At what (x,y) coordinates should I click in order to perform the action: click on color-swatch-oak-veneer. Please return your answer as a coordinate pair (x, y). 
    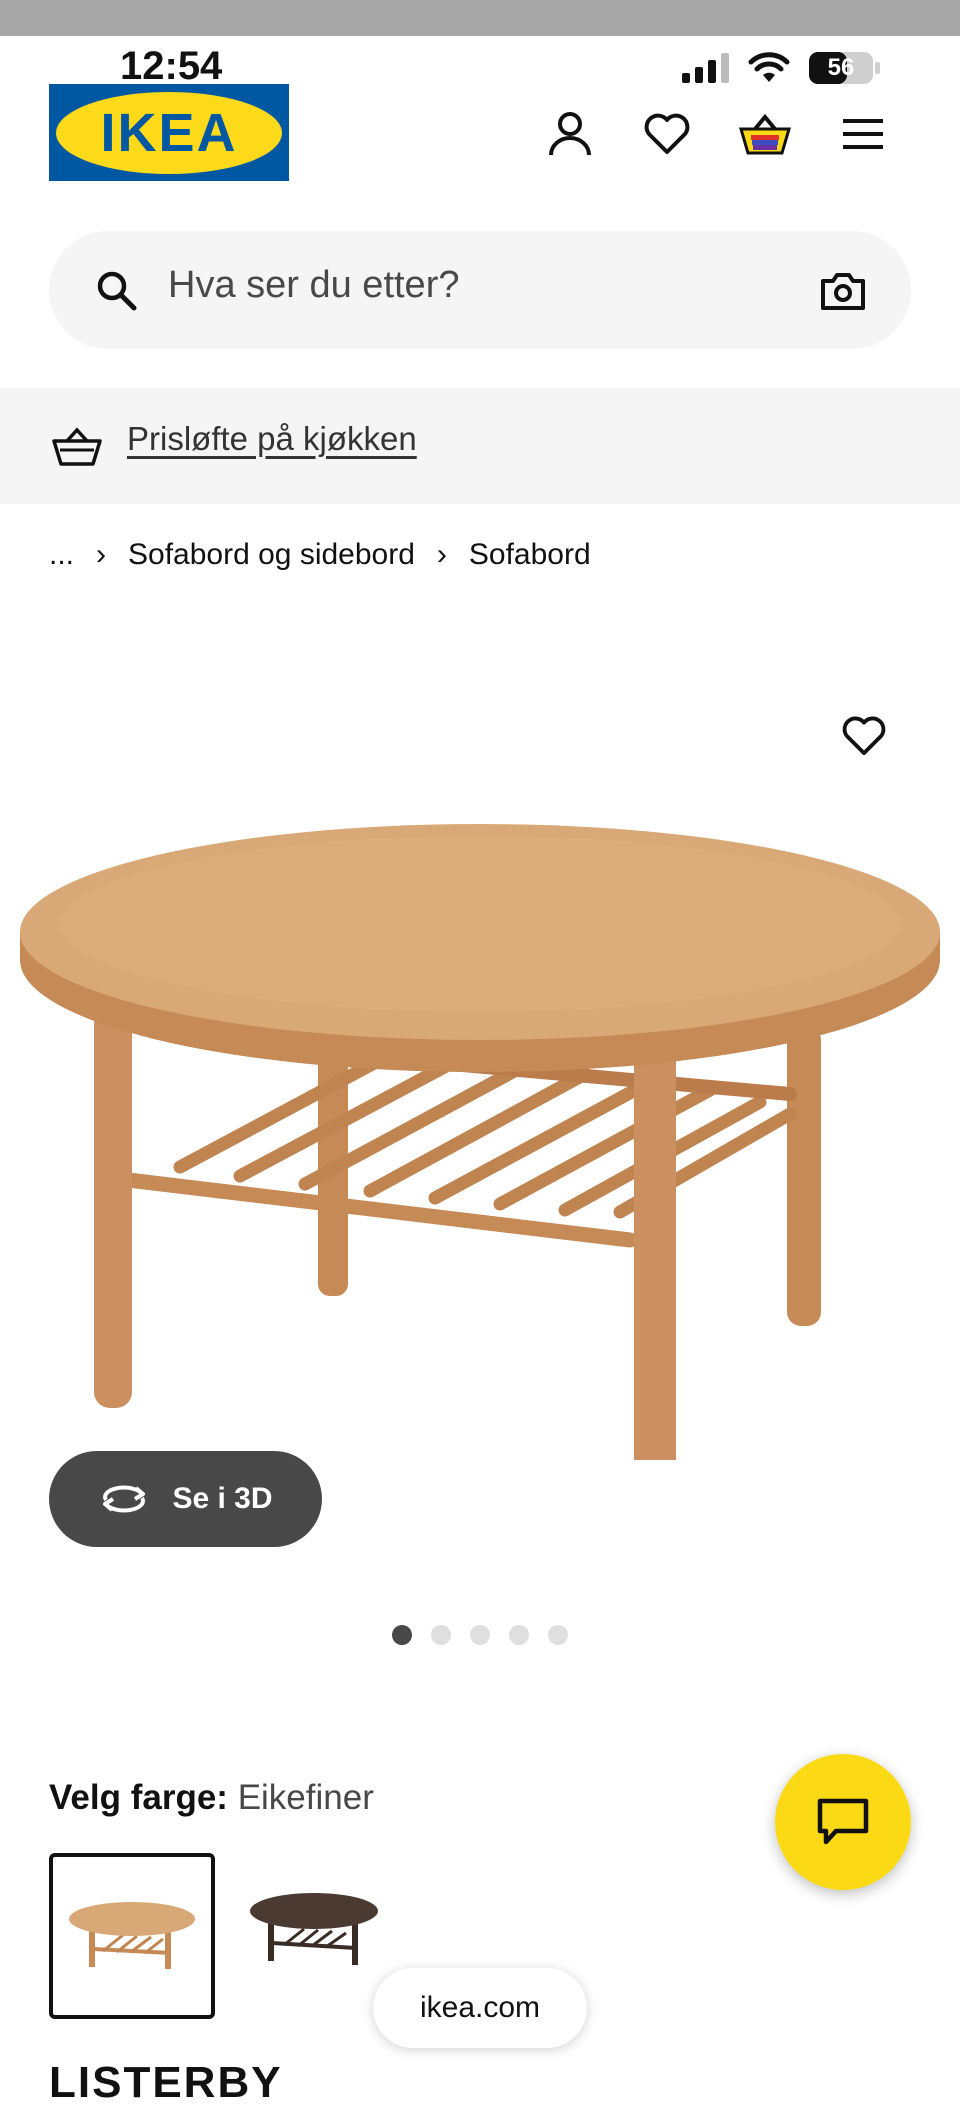
    Looking at the image, I should click on (132, 1936).